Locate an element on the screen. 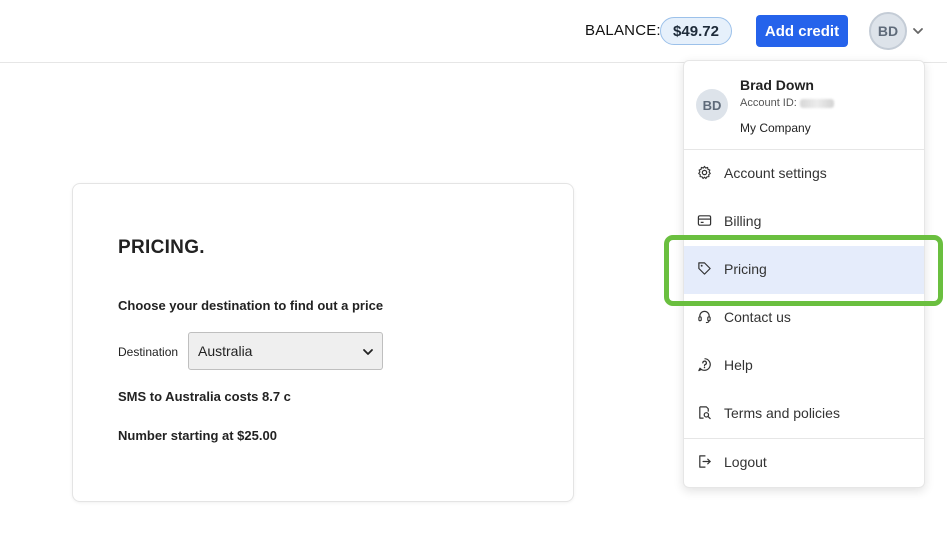  destination-select: Australia is located at coordinates (285, 351).